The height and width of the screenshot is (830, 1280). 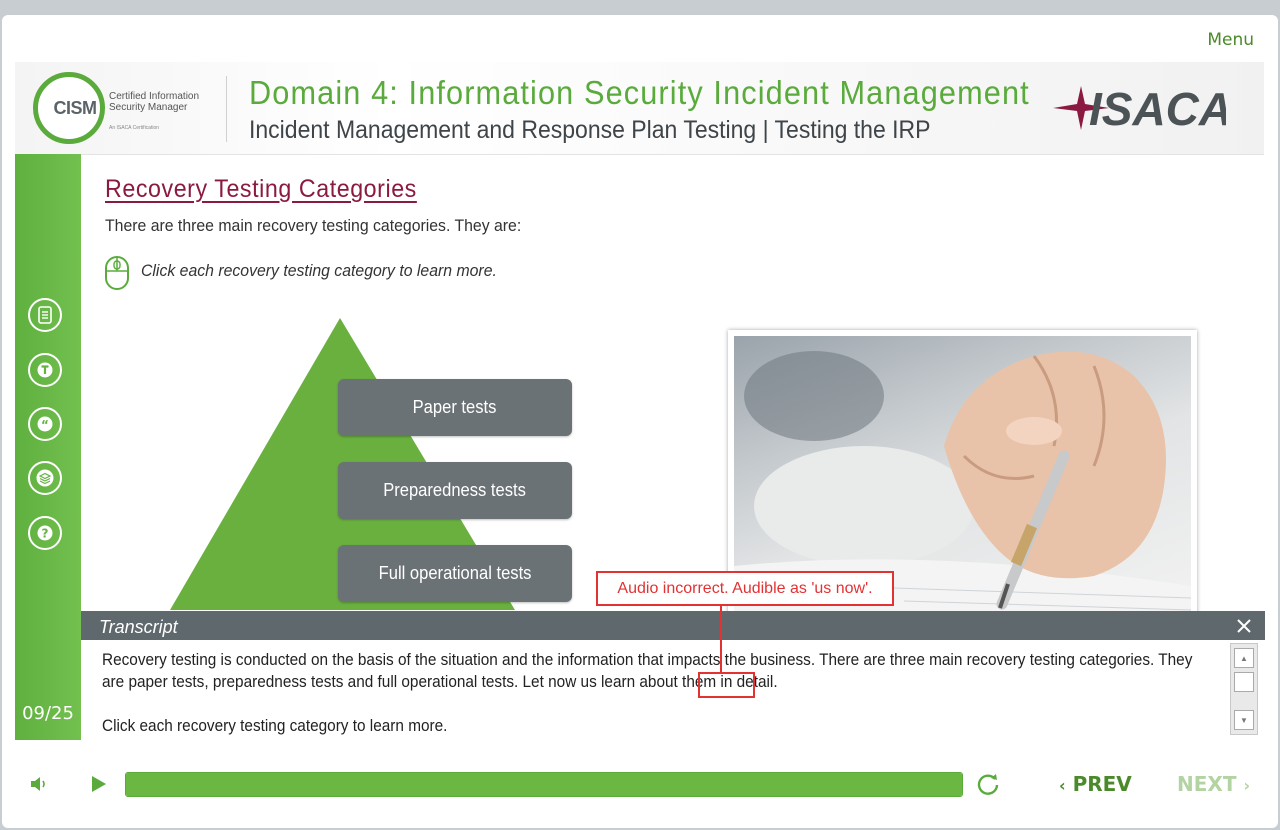 I want to click on play-button, so click(x=99, y=786).